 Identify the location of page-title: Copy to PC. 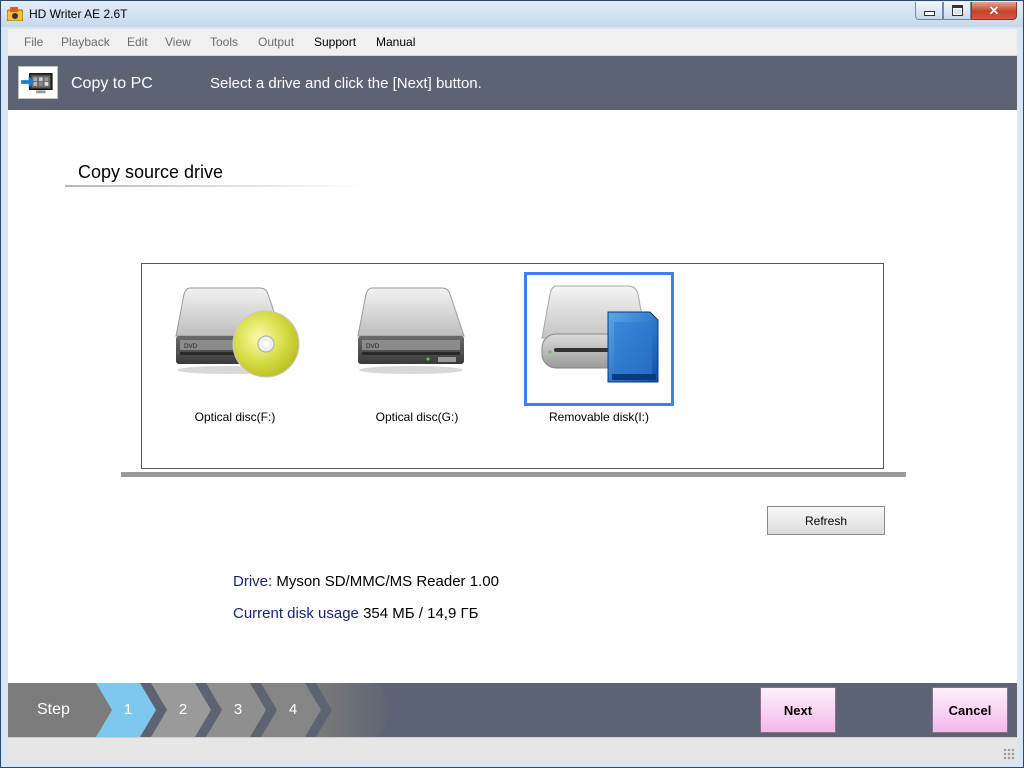
(112, 83).